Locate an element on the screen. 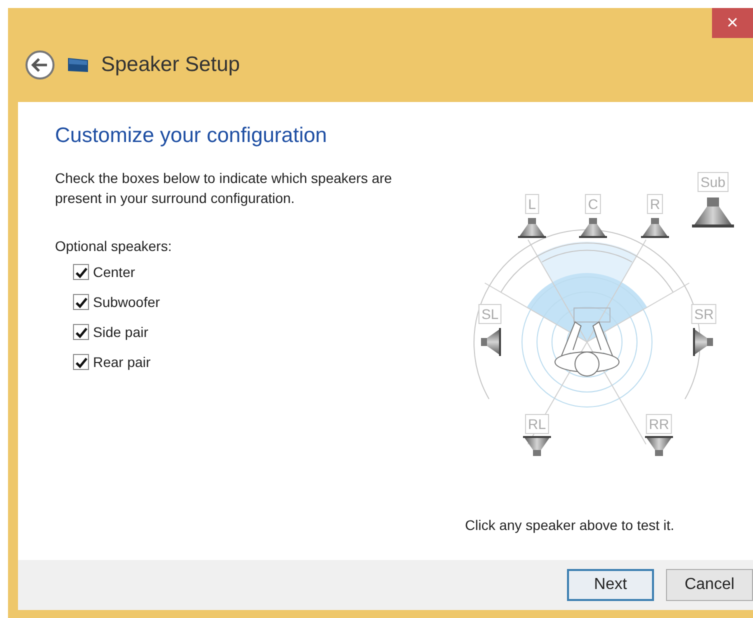  speaker-label-button: SR is located at coordinates (704, 314).